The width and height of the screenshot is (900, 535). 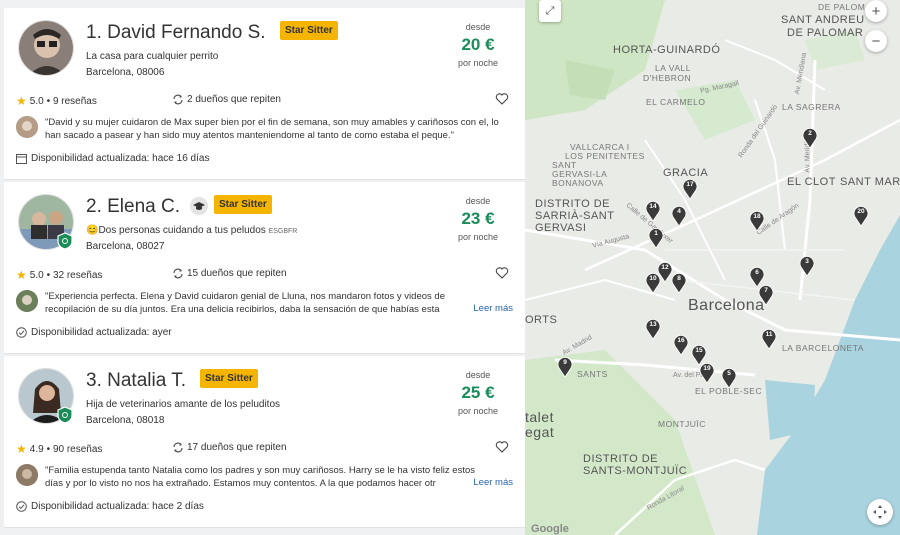 I want to click on availability-text: Disponibilidad actualizada: hace 2 días, so click(x=117, y=506).